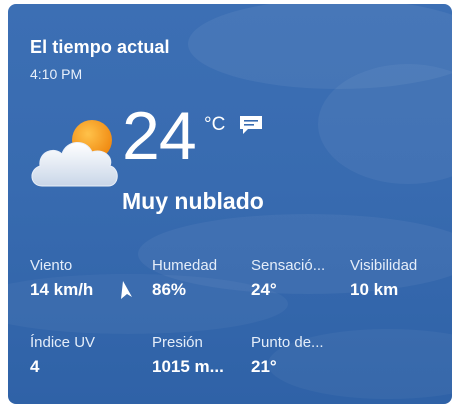 The height and width of the screenshot is (405, 458). What do you see at coordinates (384, 265) in the screenshot?
I see `metric-label: Visibilidad` at bounding box center [384, 265].